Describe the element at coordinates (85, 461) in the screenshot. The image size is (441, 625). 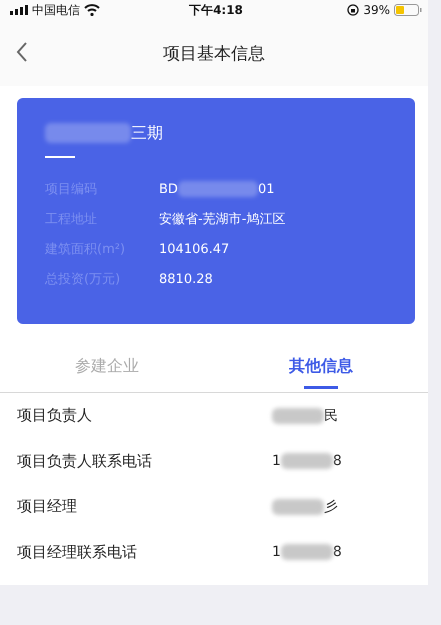
I see `row-label: 项目负责人联系电话` at that location.